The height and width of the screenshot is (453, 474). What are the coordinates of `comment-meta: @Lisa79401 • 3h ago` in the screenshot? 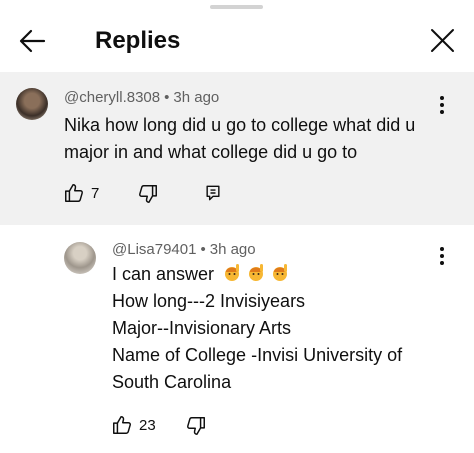 It's located at (184, 250).